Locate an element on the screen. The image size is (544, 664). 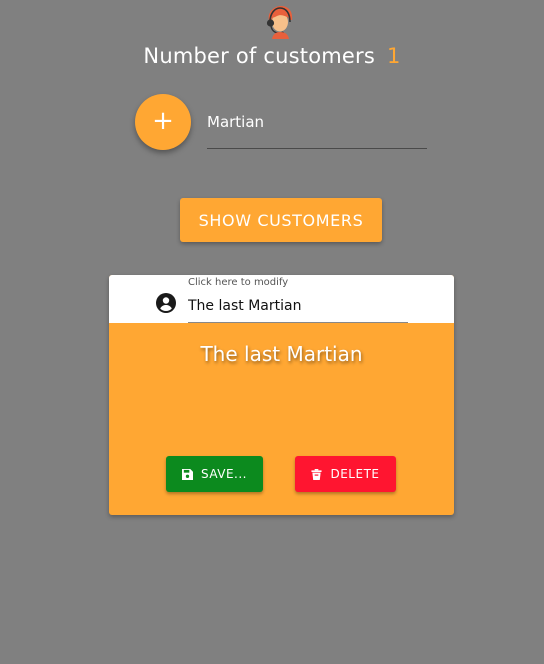
modify-name-field is located at coordinates (298, 309).